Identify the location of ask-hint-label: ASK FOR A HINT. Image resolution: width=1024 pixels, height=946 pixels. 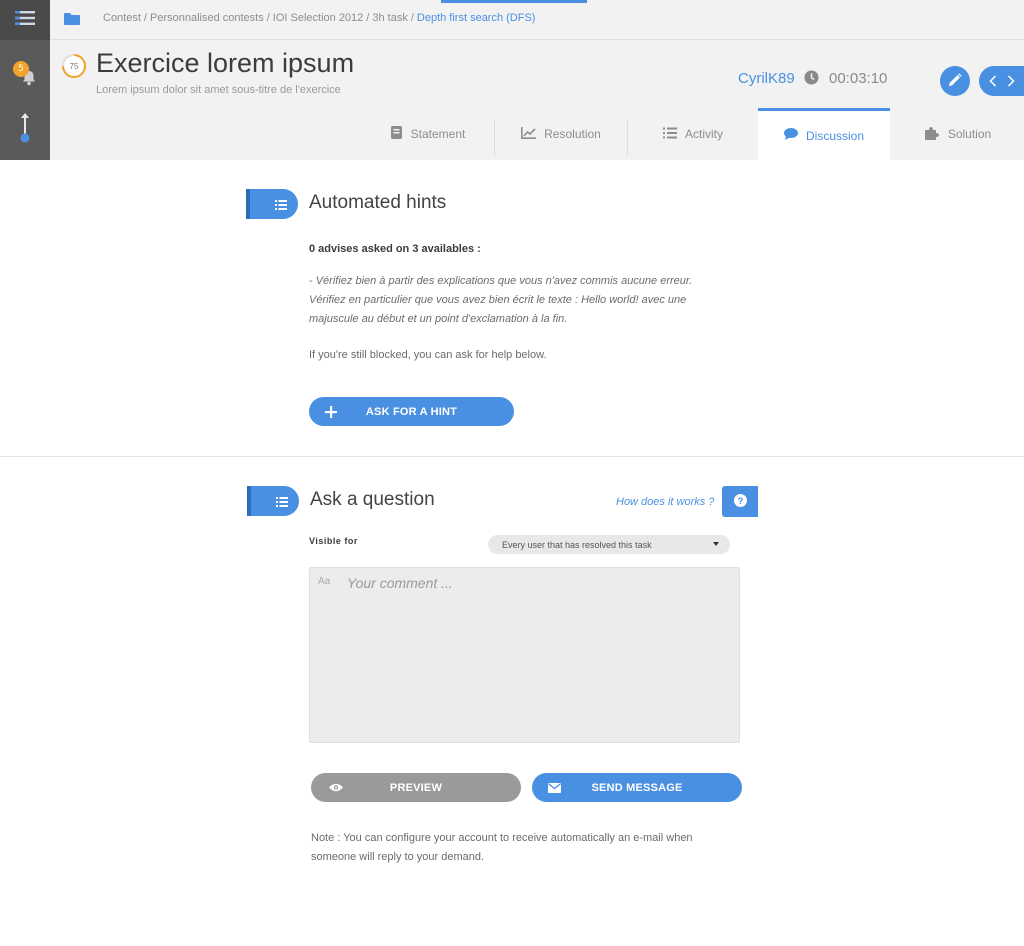
(411, 411).